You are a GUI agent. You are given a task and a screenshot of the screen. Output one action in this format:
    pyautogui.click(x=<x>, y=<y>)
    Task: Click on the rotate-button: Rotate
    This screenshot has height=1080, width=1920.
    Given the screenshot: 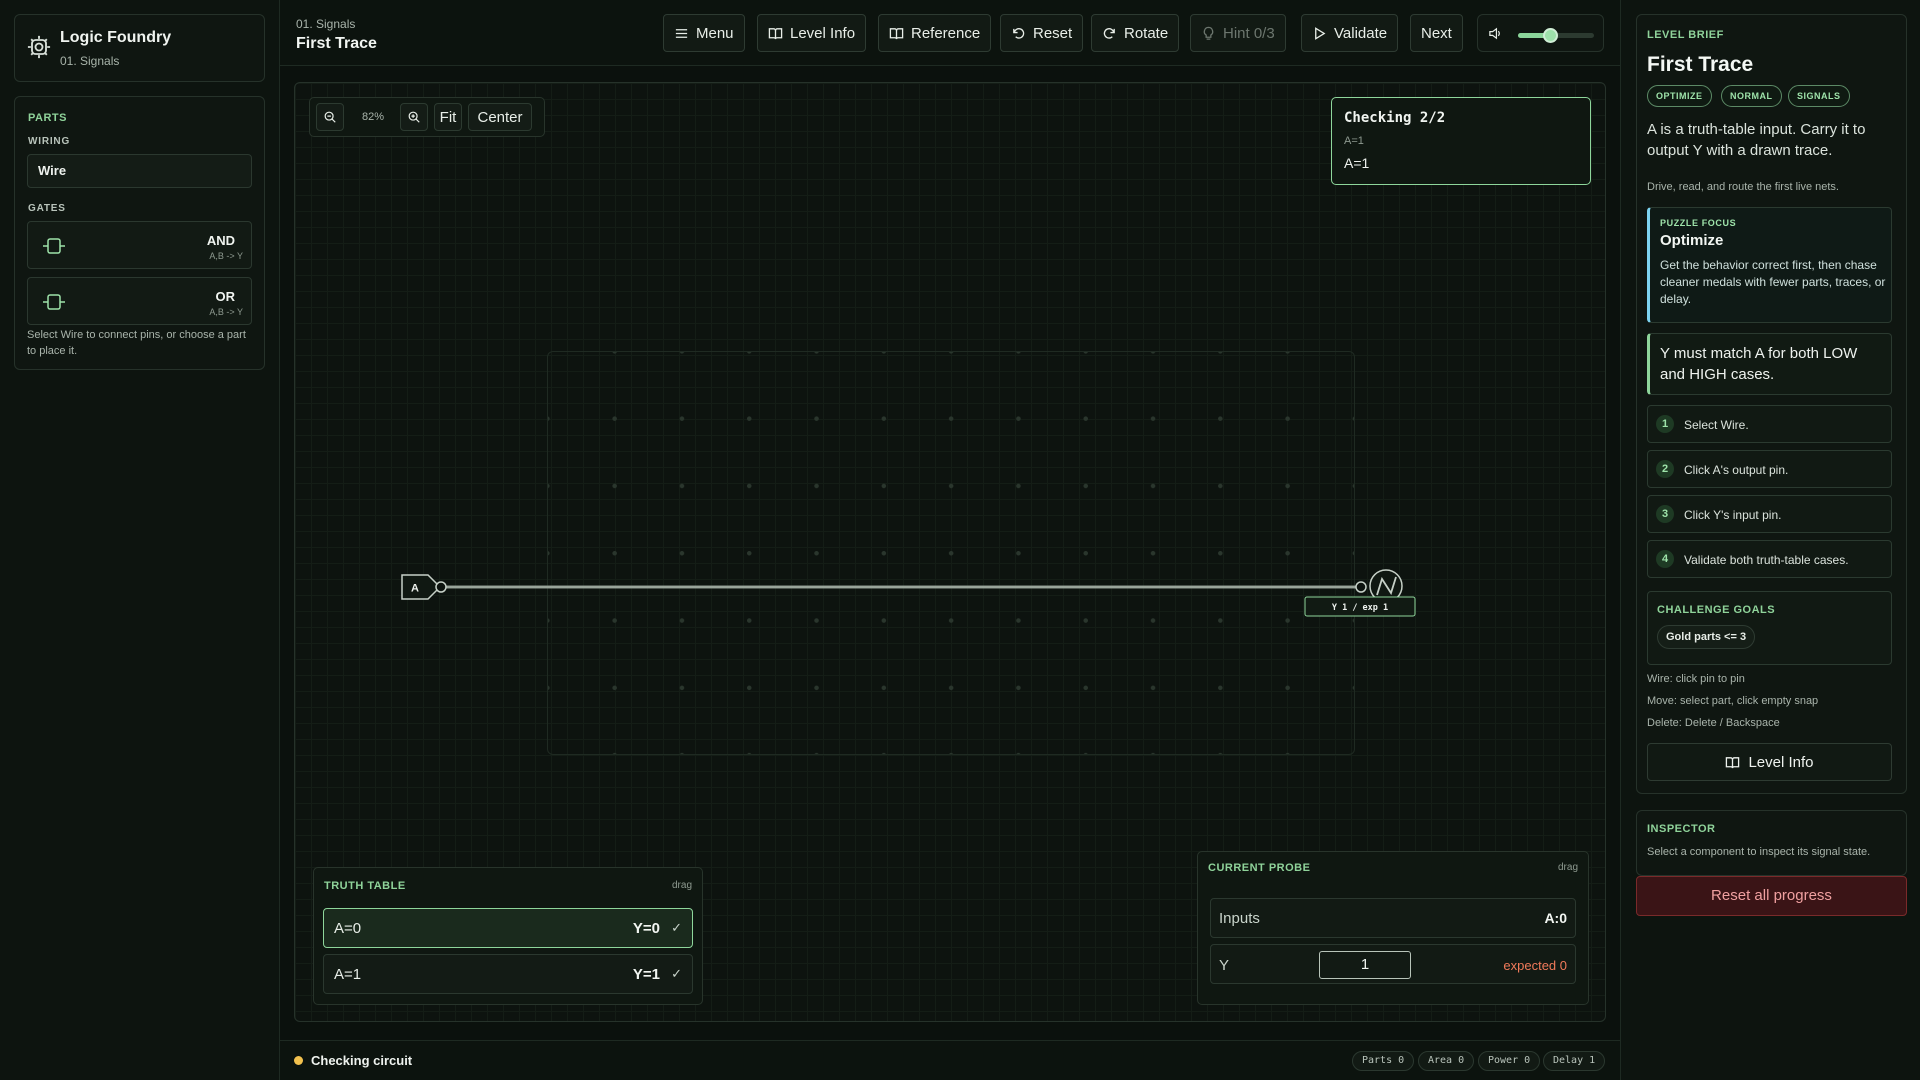 What is the action you would take?
    pyautogui.click(x=1135, y=33)
    